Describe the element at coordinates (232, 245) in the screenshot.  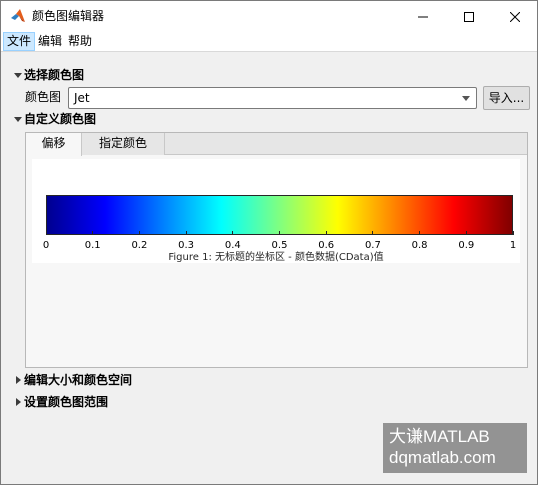
I see `colorbar-tick-label: 0.4` at that location.